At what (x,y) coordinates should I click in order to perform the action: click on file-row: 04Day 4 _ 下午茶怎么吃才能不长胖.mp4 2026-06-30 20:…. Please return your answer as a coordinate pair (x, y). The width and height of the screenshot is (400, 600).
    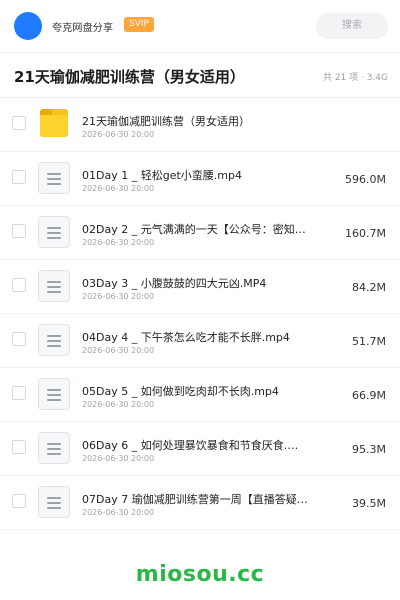
    Looking at the image, I should click on (200, 341).